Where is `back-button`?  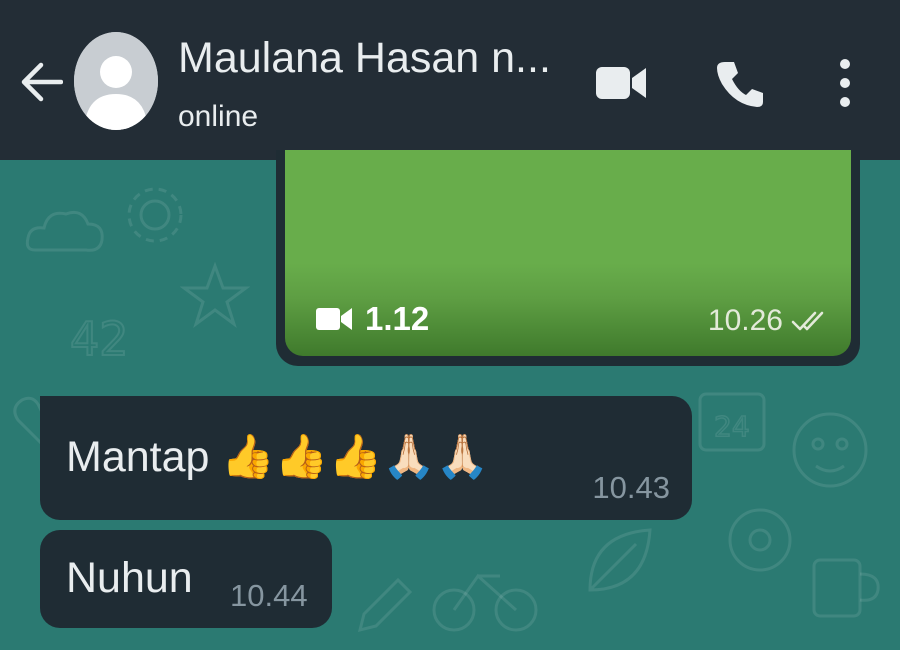
back-button is located at coordinates (41, 82).